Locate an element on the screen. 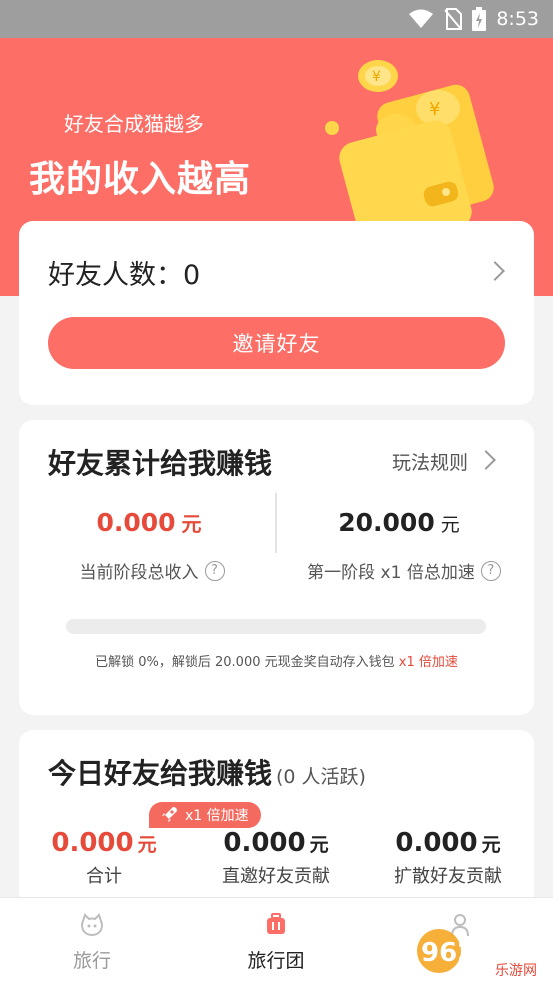 Image resolution: width=553 pixels, height=983 pixels. current-income-label-row: 当前阶段总收入 ? is located at coordinates (152, 570).